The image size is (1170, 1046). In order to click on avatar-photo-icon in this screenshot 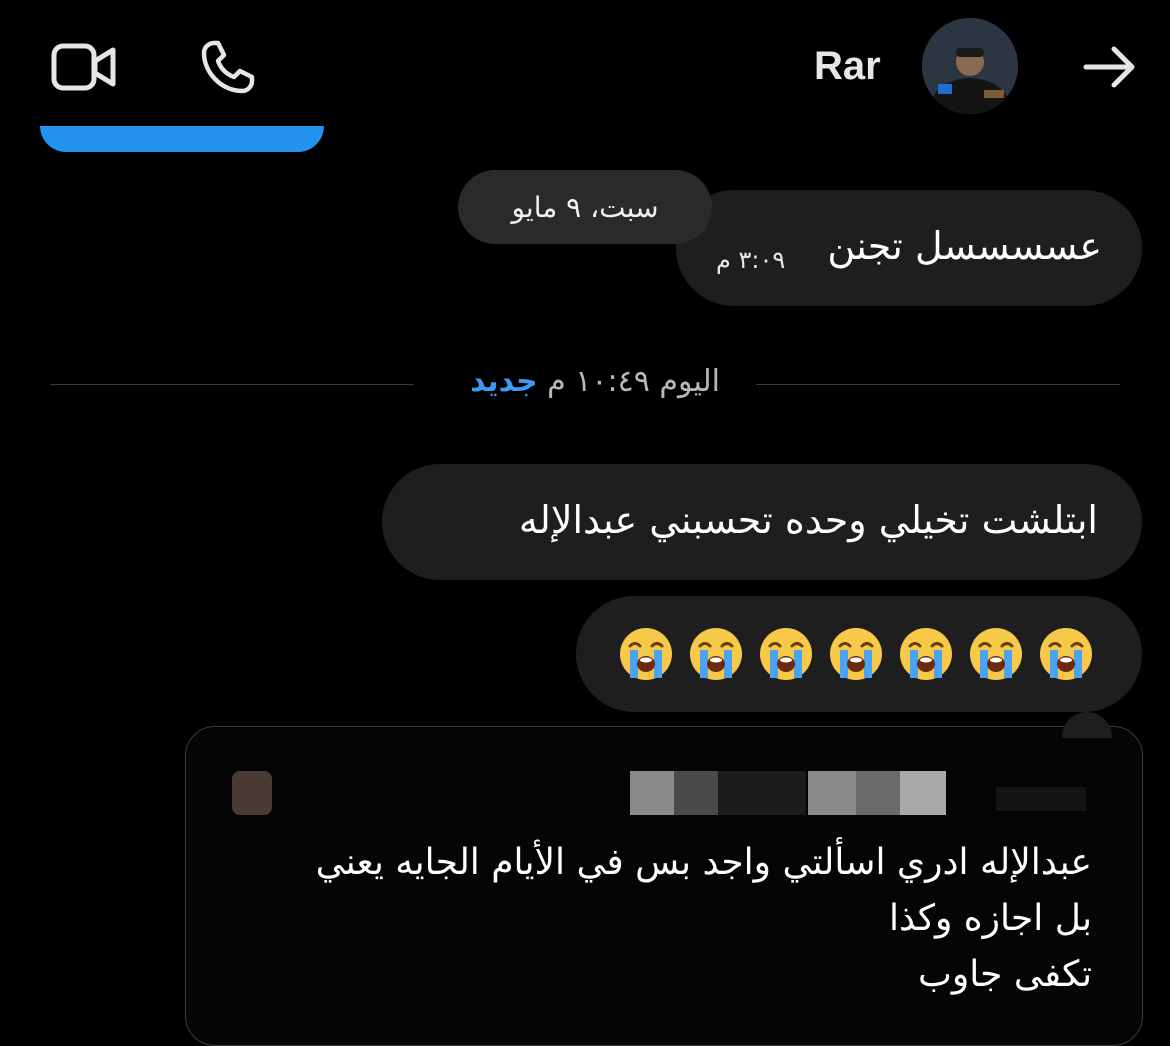, I will do `click(970, 66)`.